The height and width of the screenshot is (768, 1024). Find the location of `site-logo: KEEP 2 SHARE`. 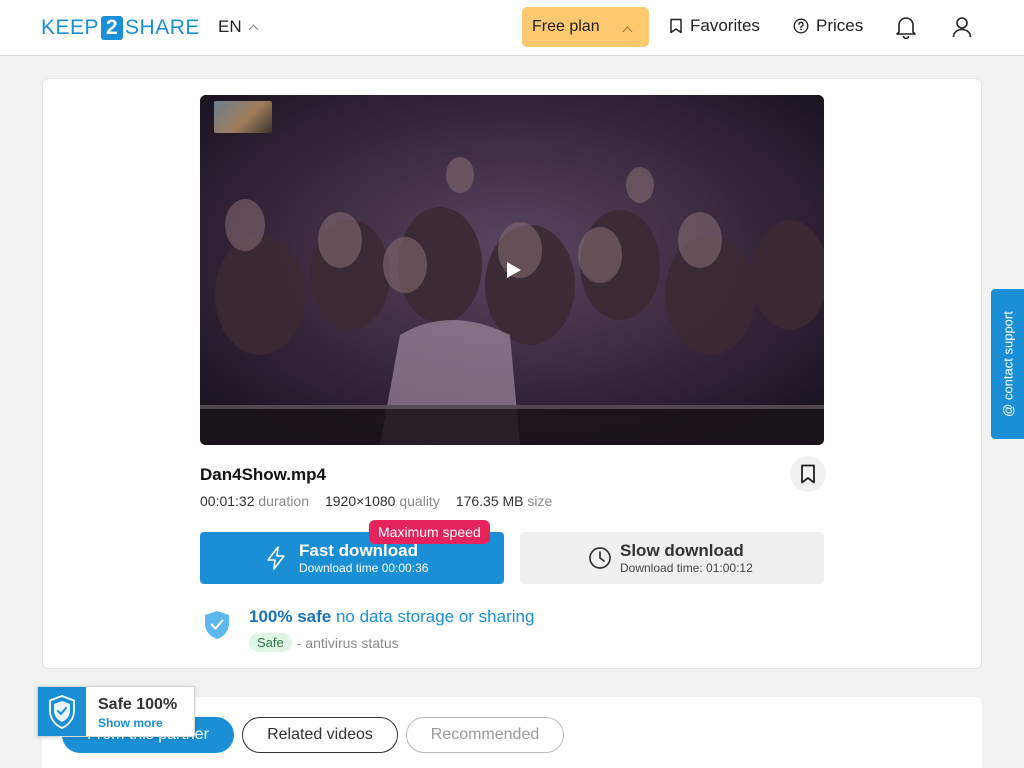

site-logo: KEEP 2 SHARE is located at coordinates (120, 28).